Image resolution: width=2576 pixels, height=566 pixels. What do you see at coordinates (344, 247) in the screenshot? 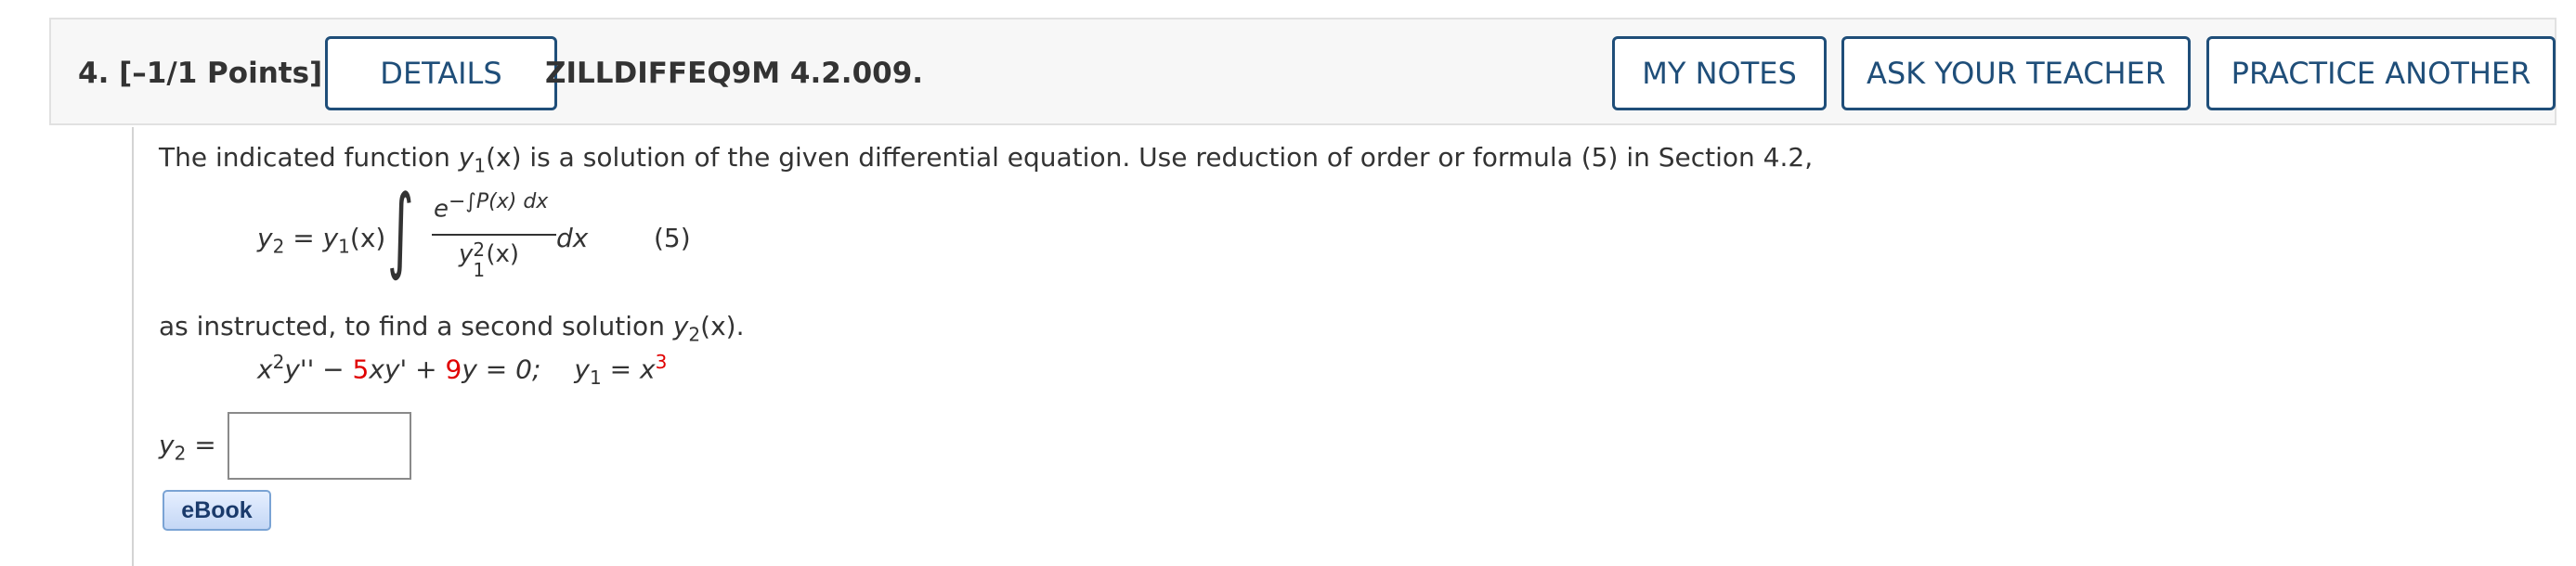
I see `formula-rhs-sub: 1` at bounding box center [344, 247].